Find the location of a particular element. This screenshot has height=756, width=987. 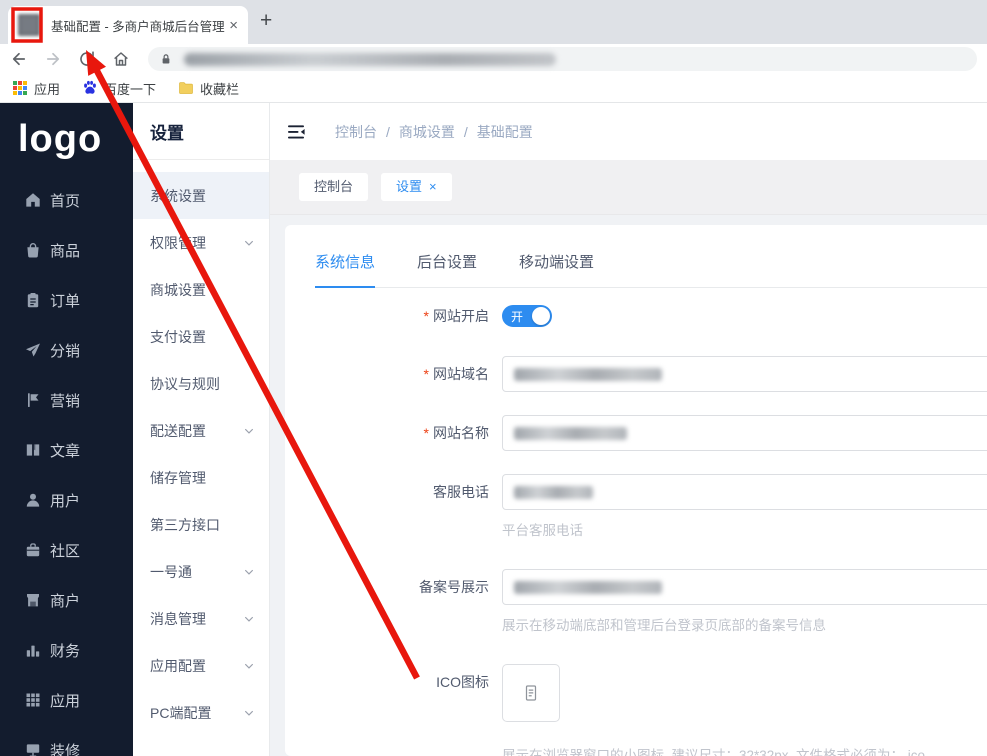

sidebar-item-label: 分销 is located at coordinates (65, 351).